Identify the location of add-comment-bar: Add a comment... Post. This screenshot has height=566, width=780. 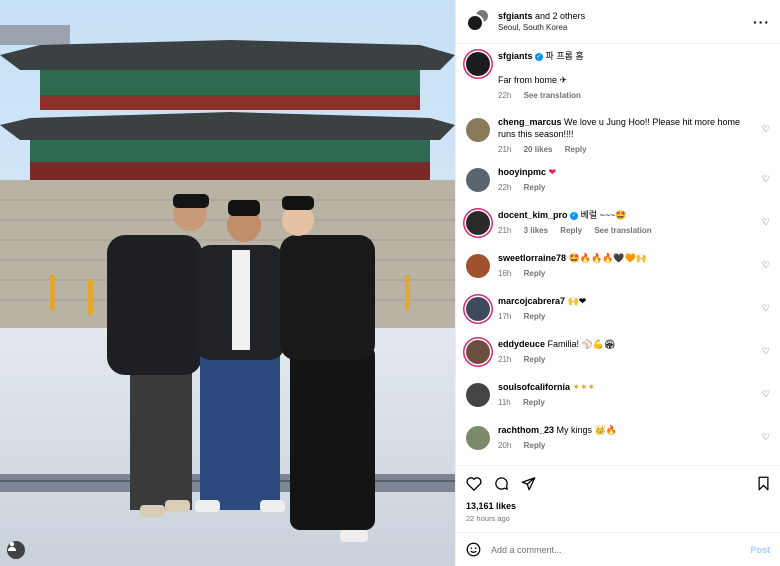
(618, 549).